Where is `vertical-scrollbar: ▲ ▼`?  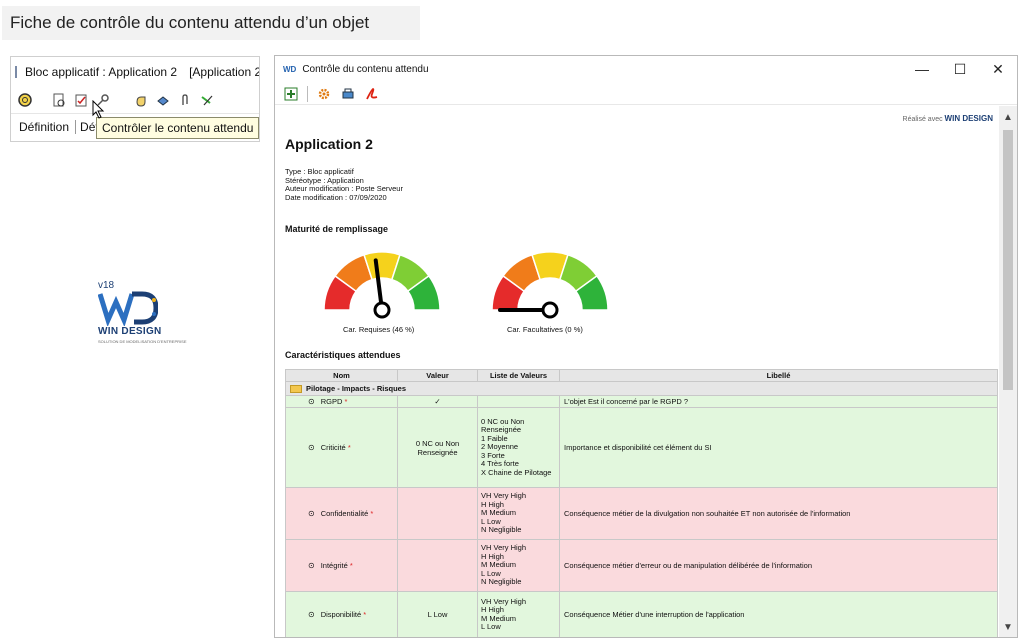
vertical-scrollbar: ▲ ▼ is located at coordinates (1008, 371).